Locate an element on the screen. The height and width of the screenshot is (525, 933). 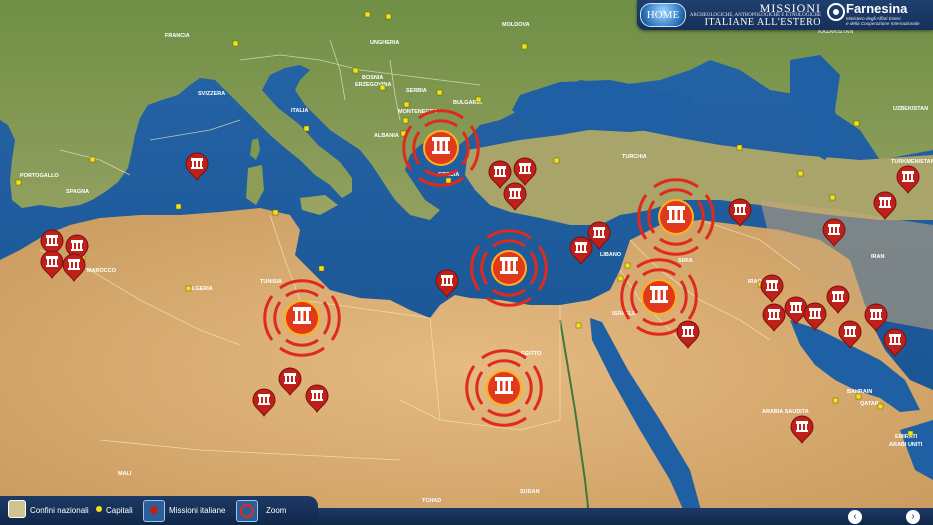
borders-icon is located at coordinates (17, 509).